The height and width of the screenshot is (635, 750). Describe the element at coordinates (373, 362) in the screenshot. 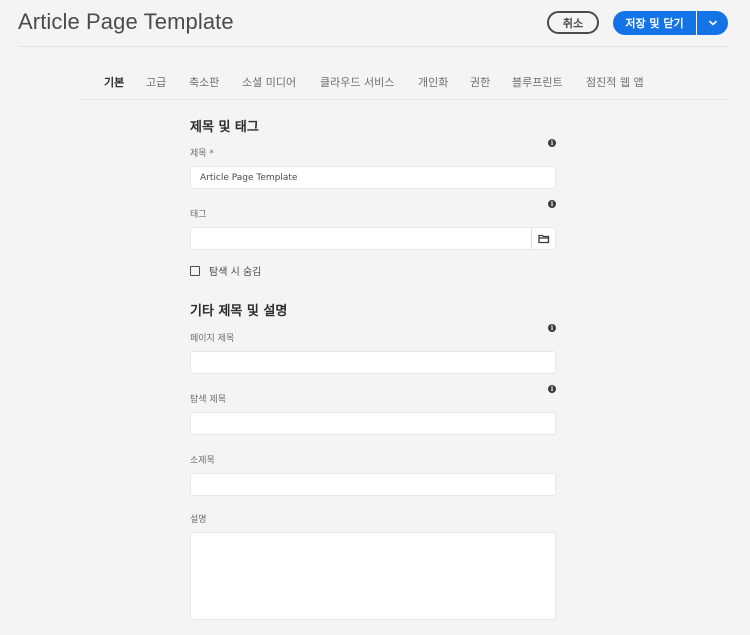

I see `page-title-input` at that location.